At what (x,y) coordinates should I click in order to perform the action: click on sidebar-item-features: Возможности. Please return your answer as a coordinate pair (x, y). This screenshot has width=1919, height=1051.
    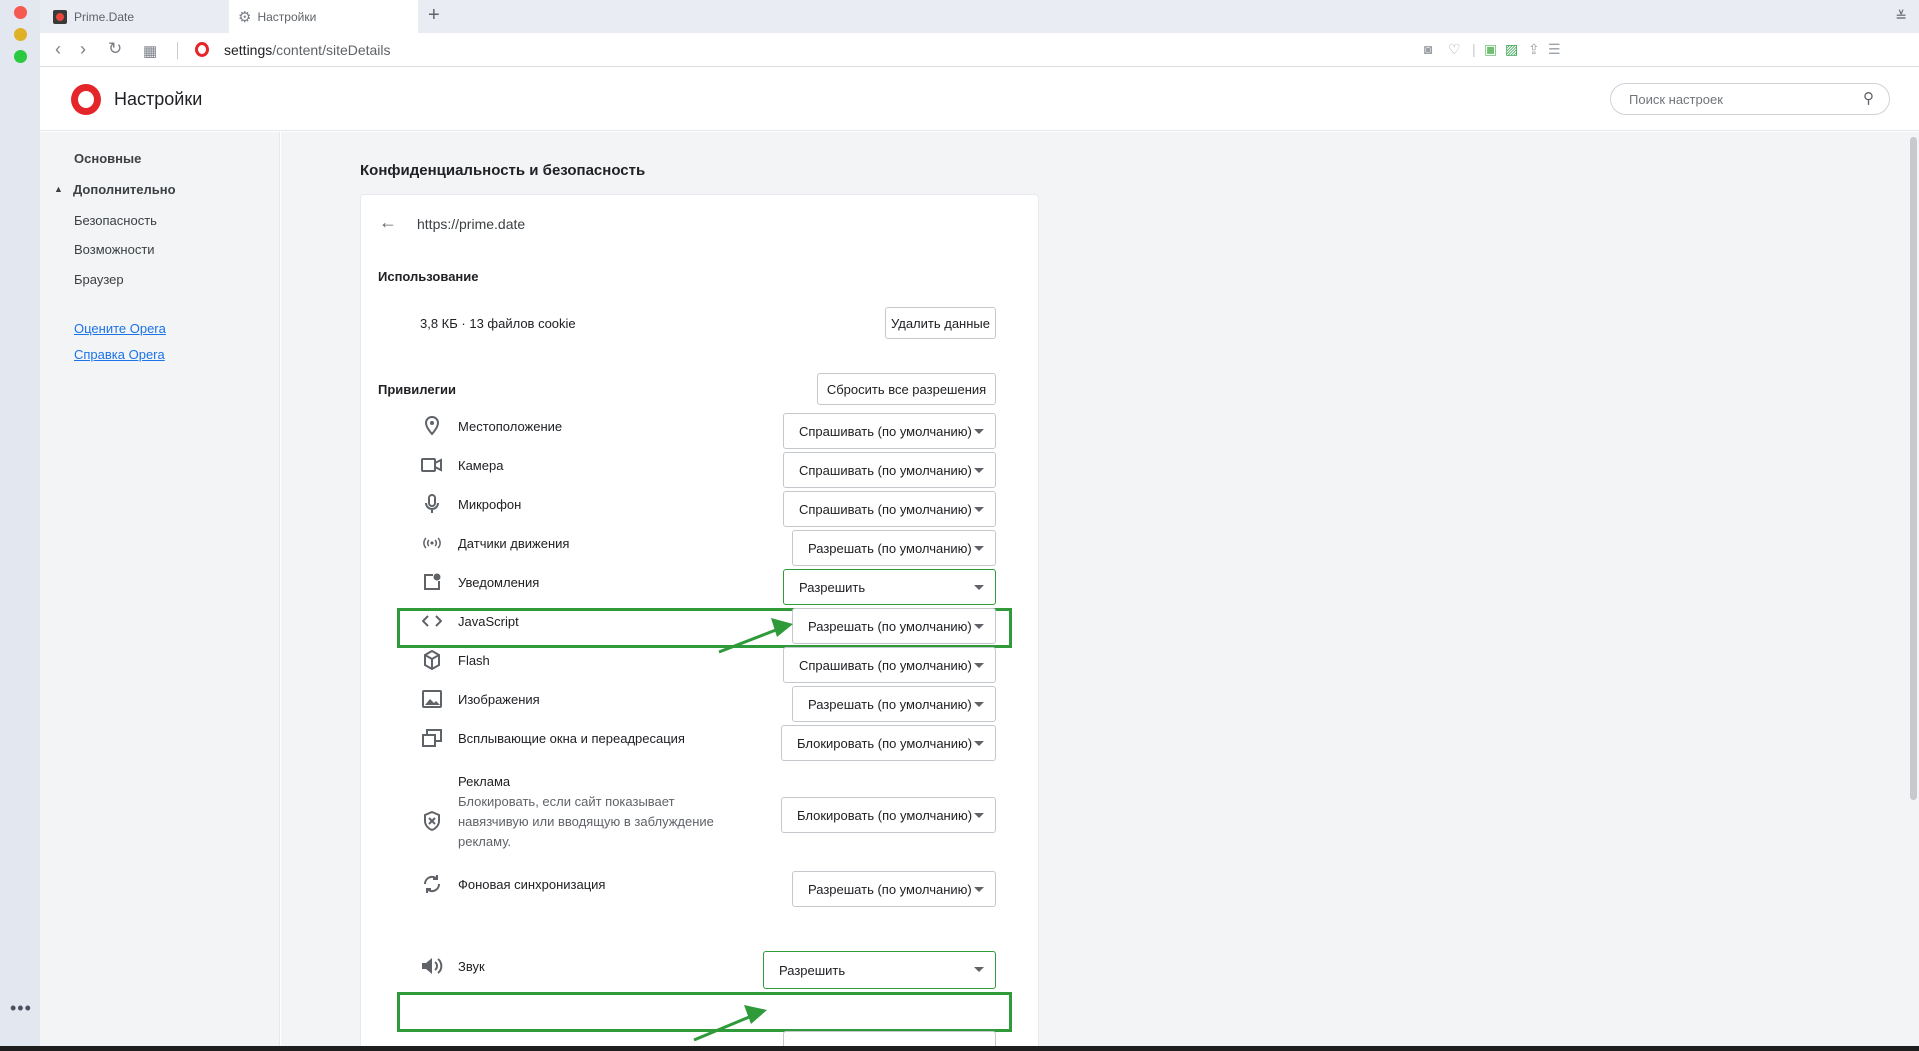
    Looking at the image, I should click on (114, 249).